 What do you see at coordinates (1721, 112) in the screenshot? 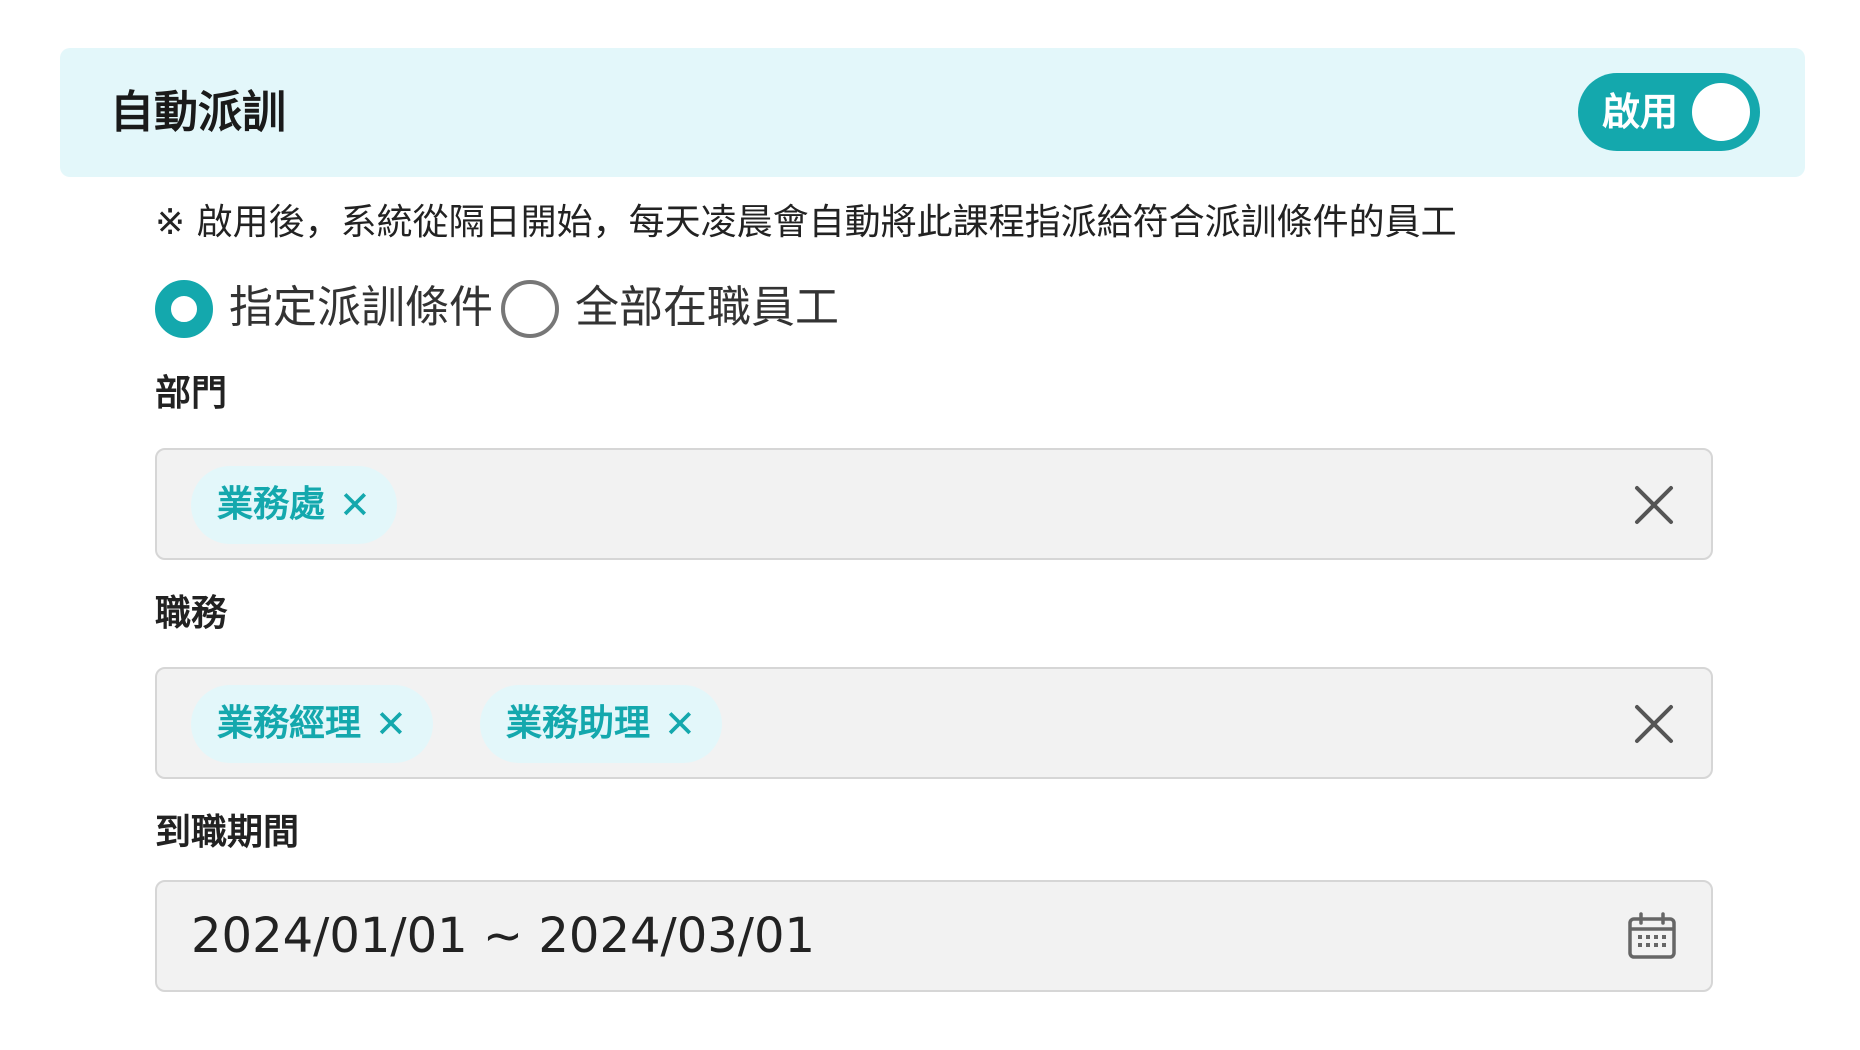
I see `toggle-knob` at bounding box center [1721, 112].